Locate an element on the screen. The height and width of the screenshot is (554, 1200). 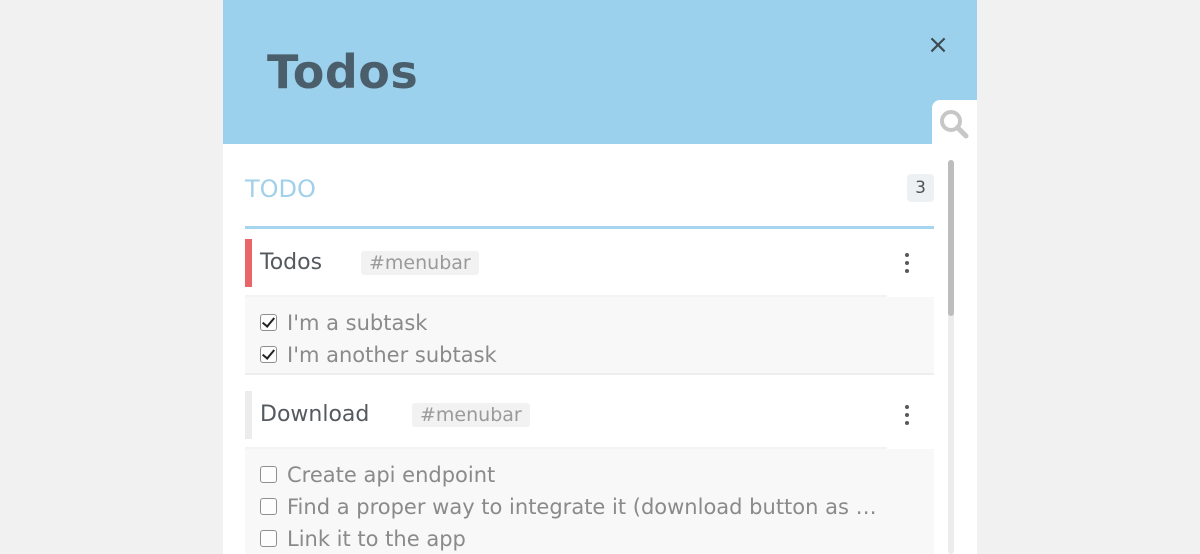
subtask-item: I'm another subtask is located at coordinates (589, 355).